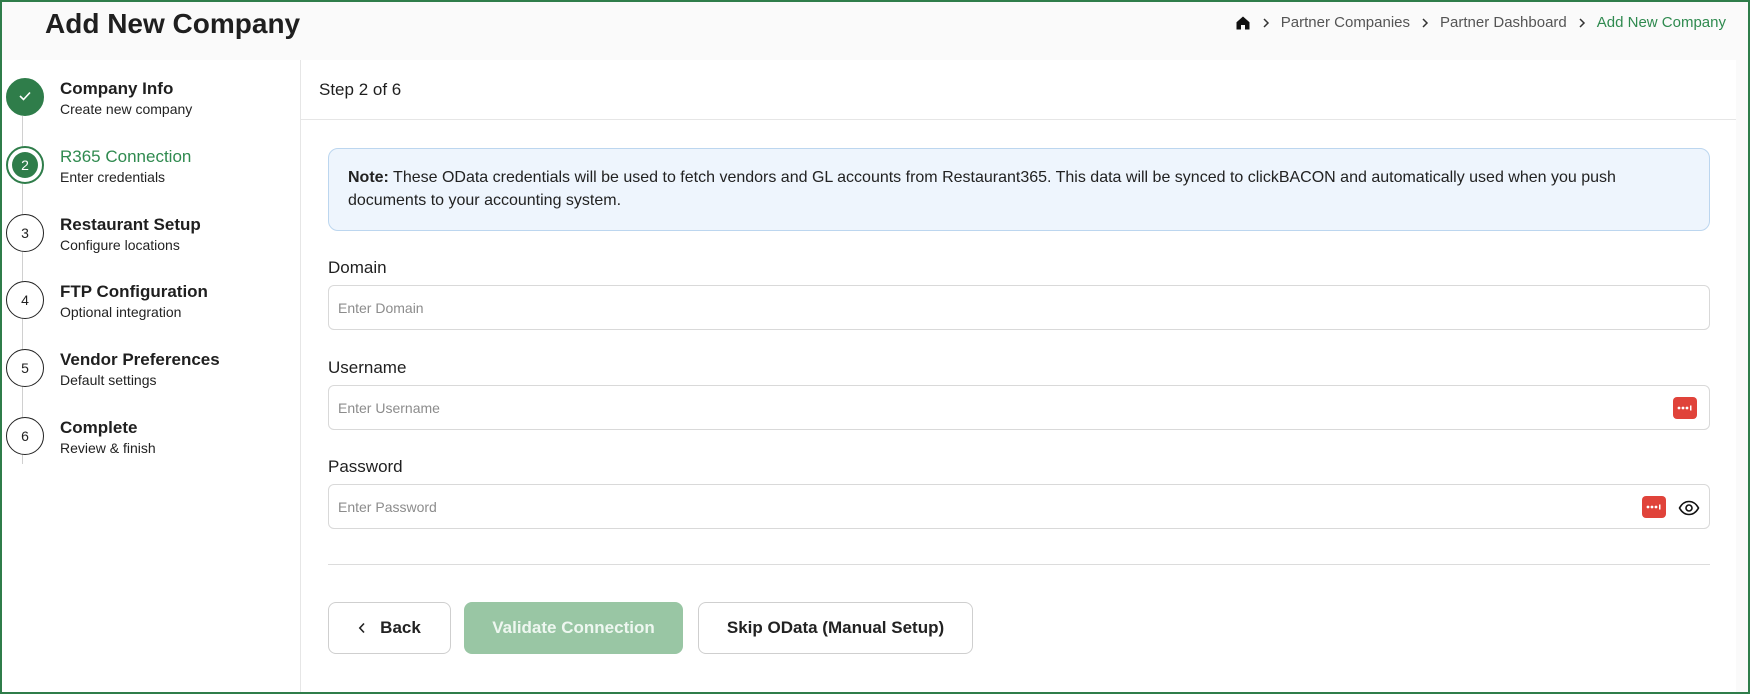  Describe the element at coordinates (25, 368) in the screenshot. I see `step-5-indicator: 5` at that location.